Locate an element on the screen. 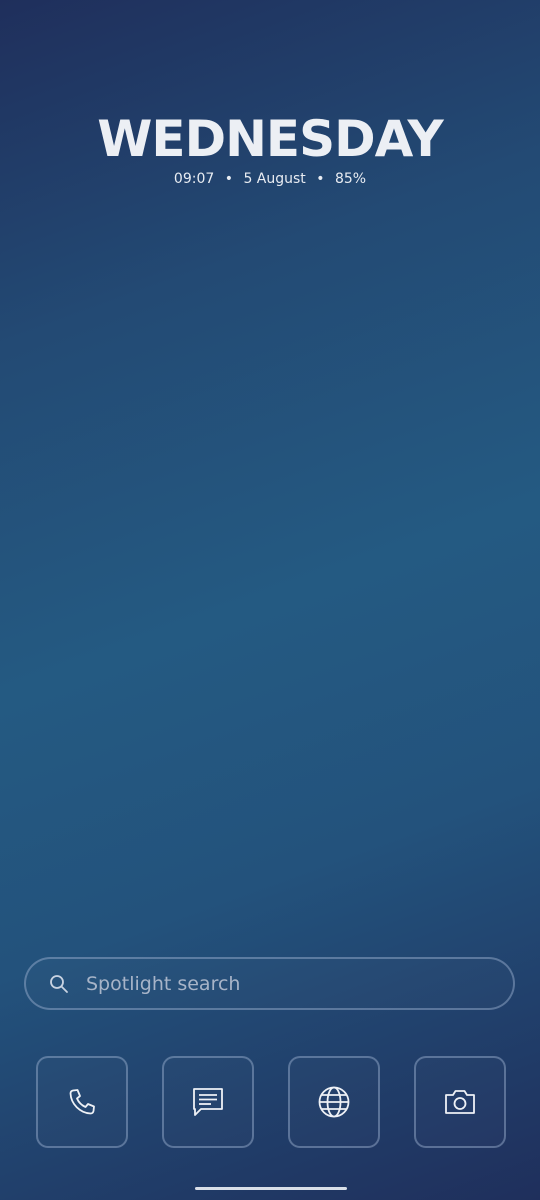  date-text: 5 August is located at coordinates (274, 179).